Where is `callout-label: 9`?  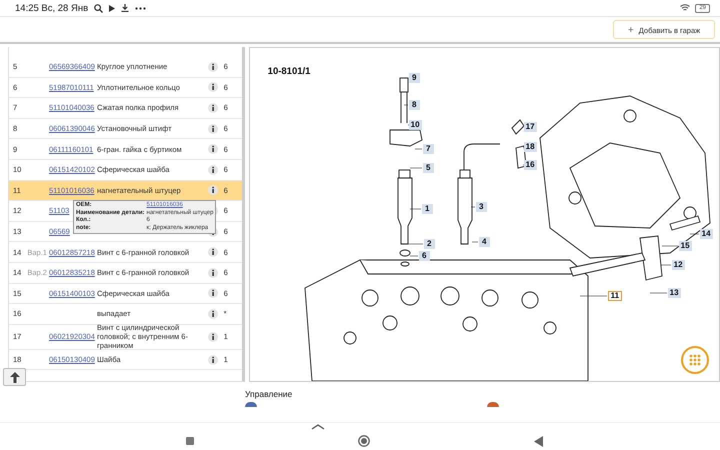
callout-label: 9 is located at coordinates (414, 78).